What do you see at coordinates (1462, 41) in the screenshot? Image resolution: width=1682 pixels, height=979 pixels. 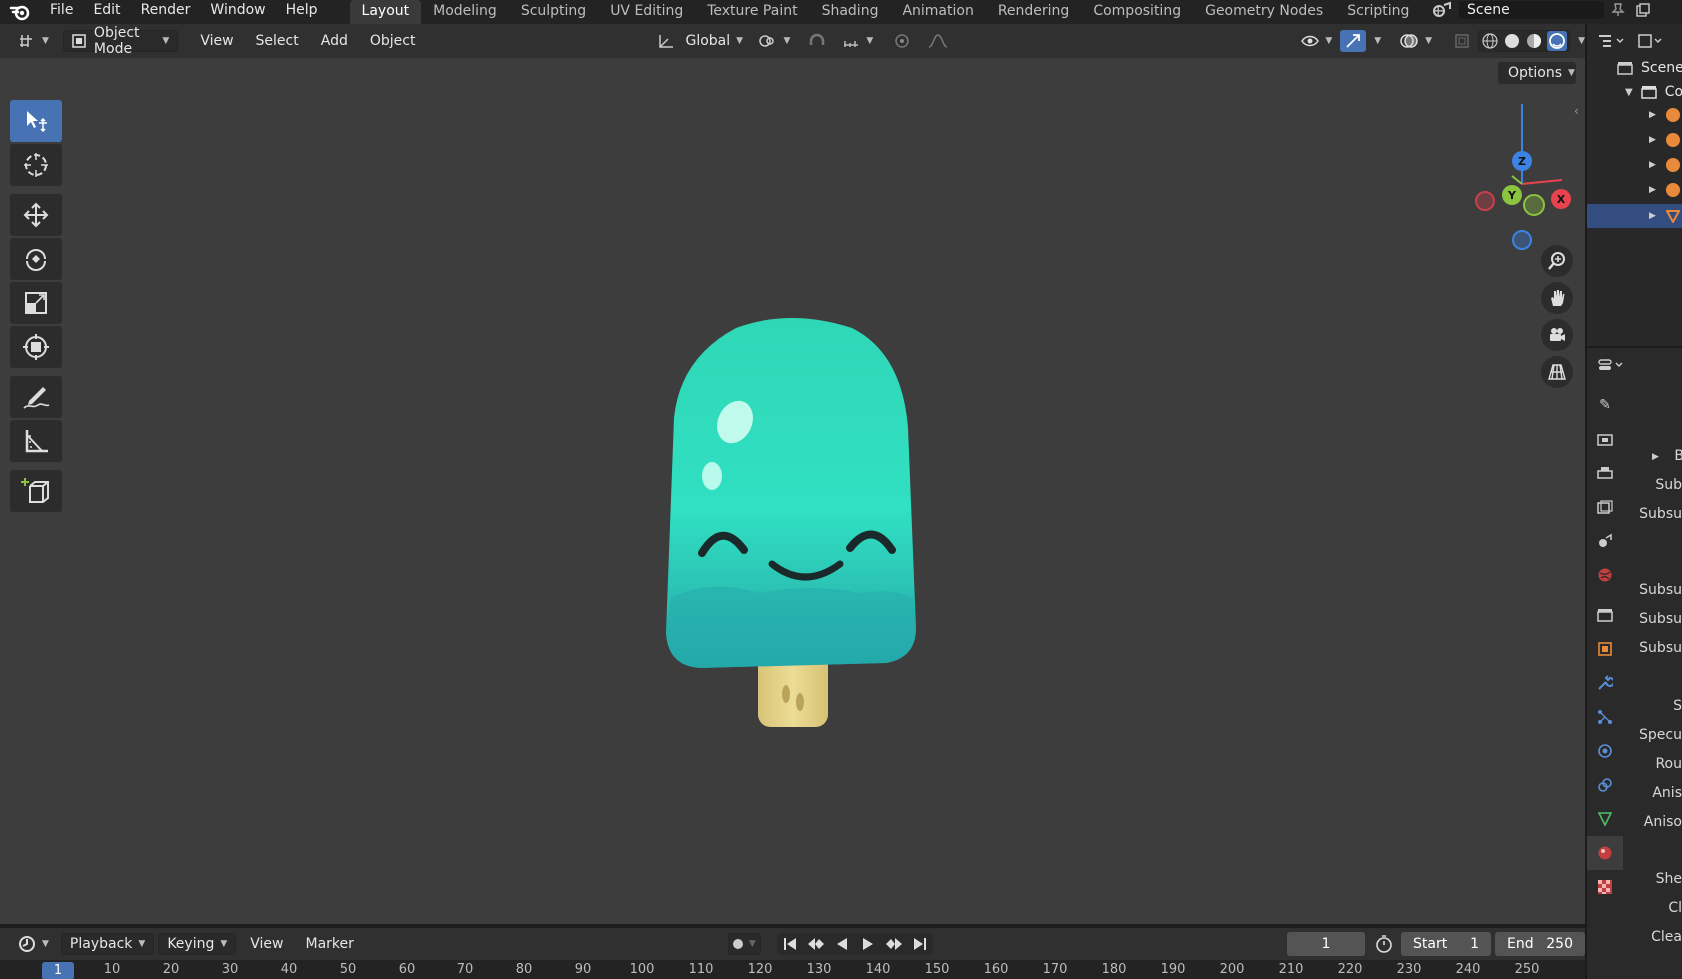 I see `xray-toggle` at bounding box center [1462, 41].